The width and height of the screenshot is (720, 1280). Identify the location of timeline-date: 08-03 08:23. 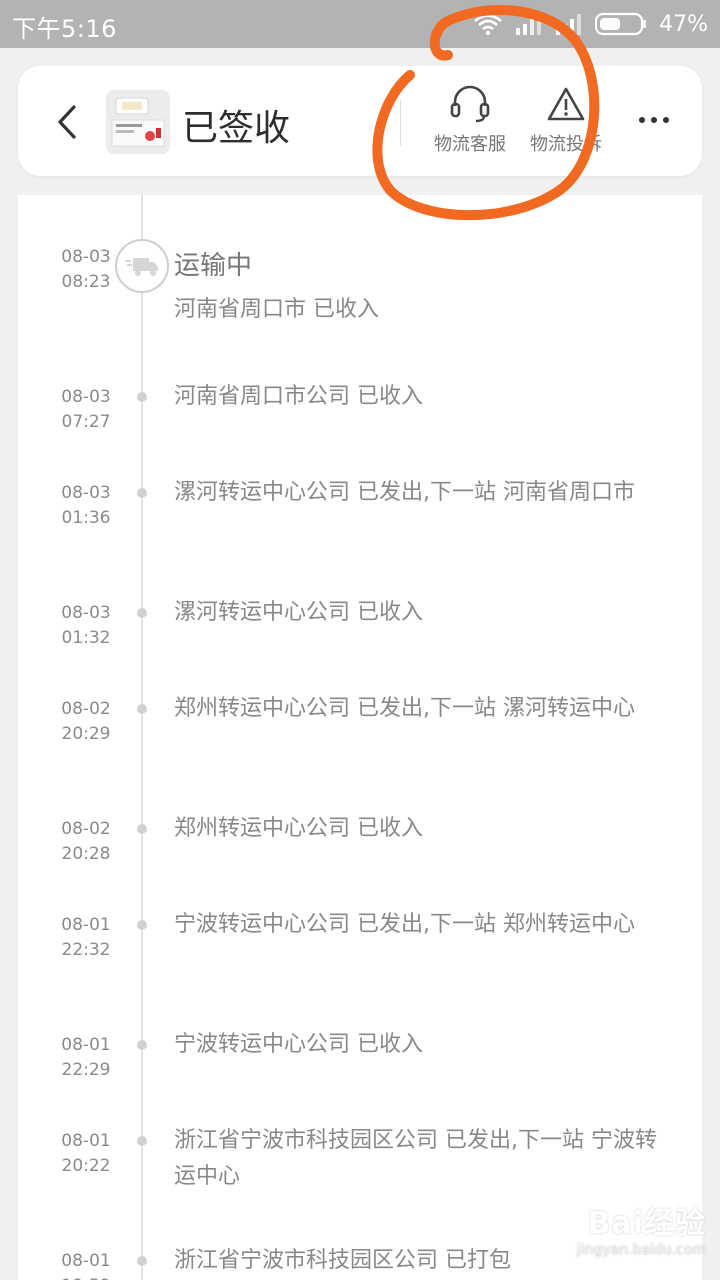
(86, 270).